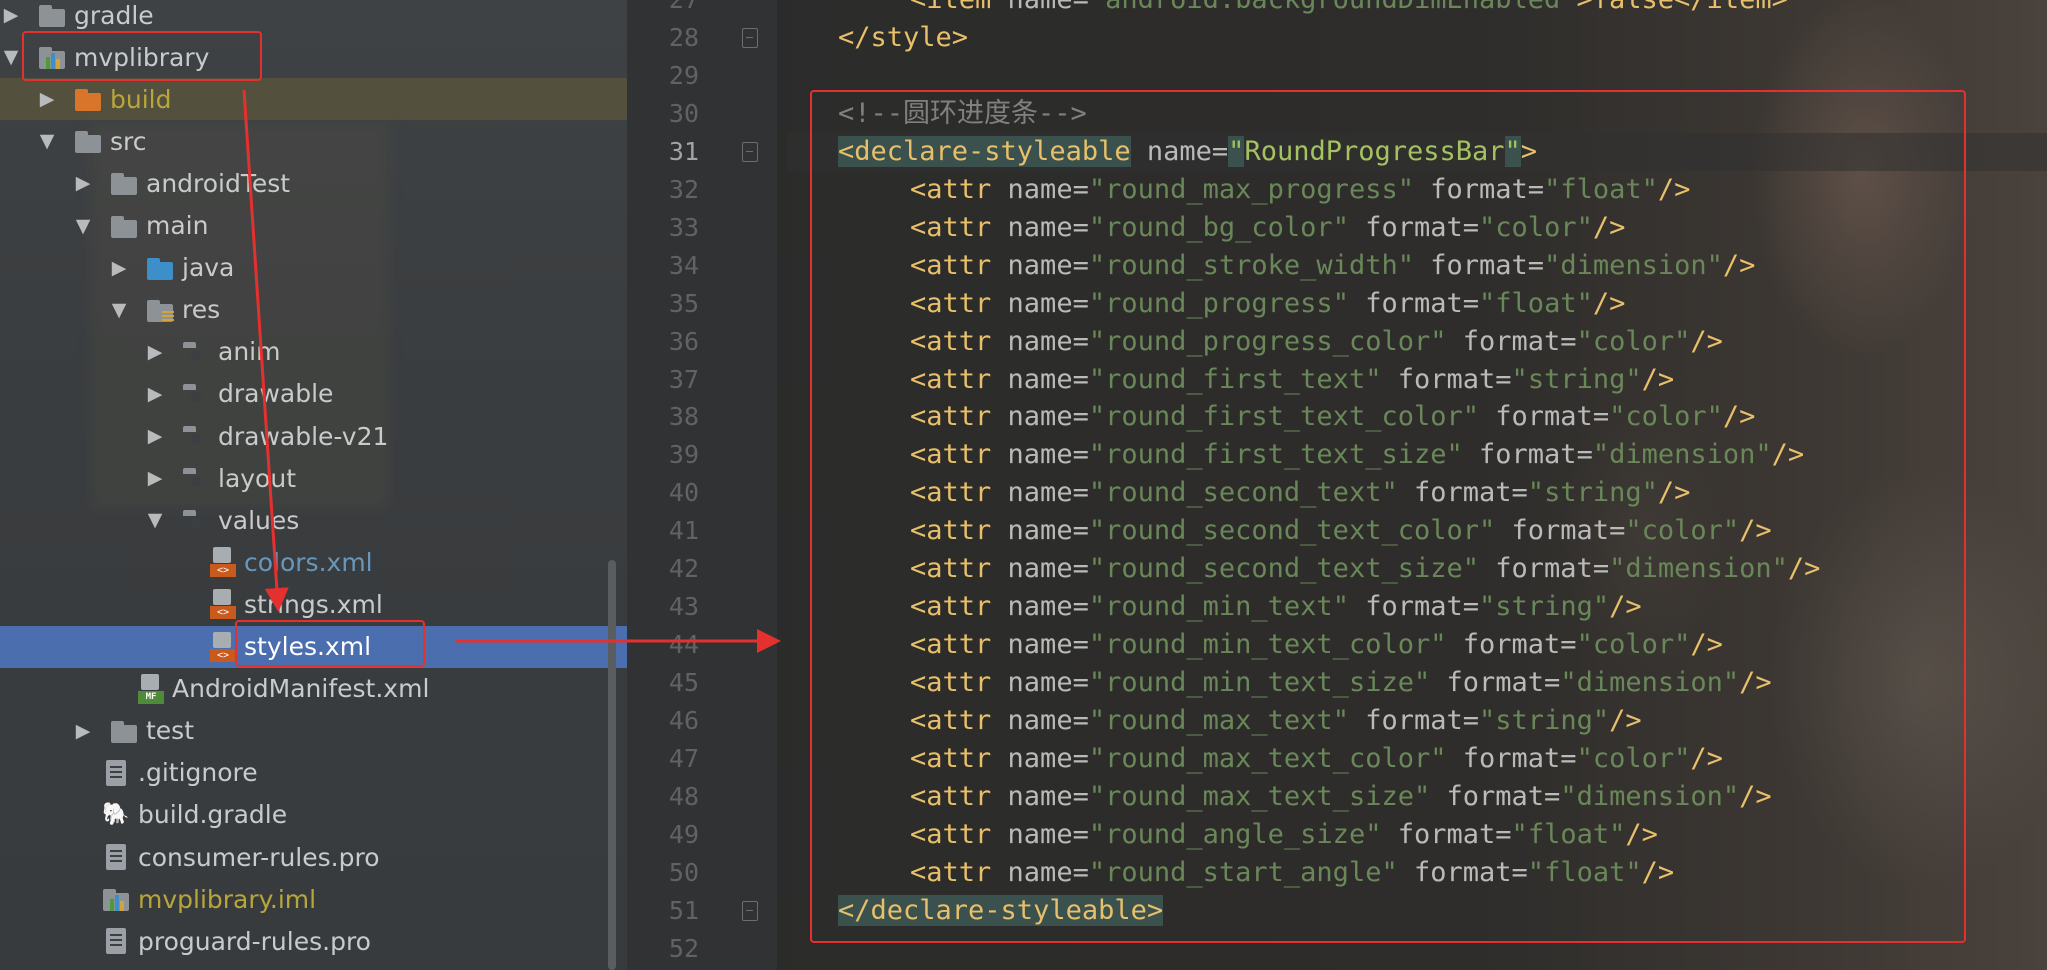  What do you see at coordinates (683, 341) in the screenshot?
I see `line-number: 36` at bounding box center [683, 341].